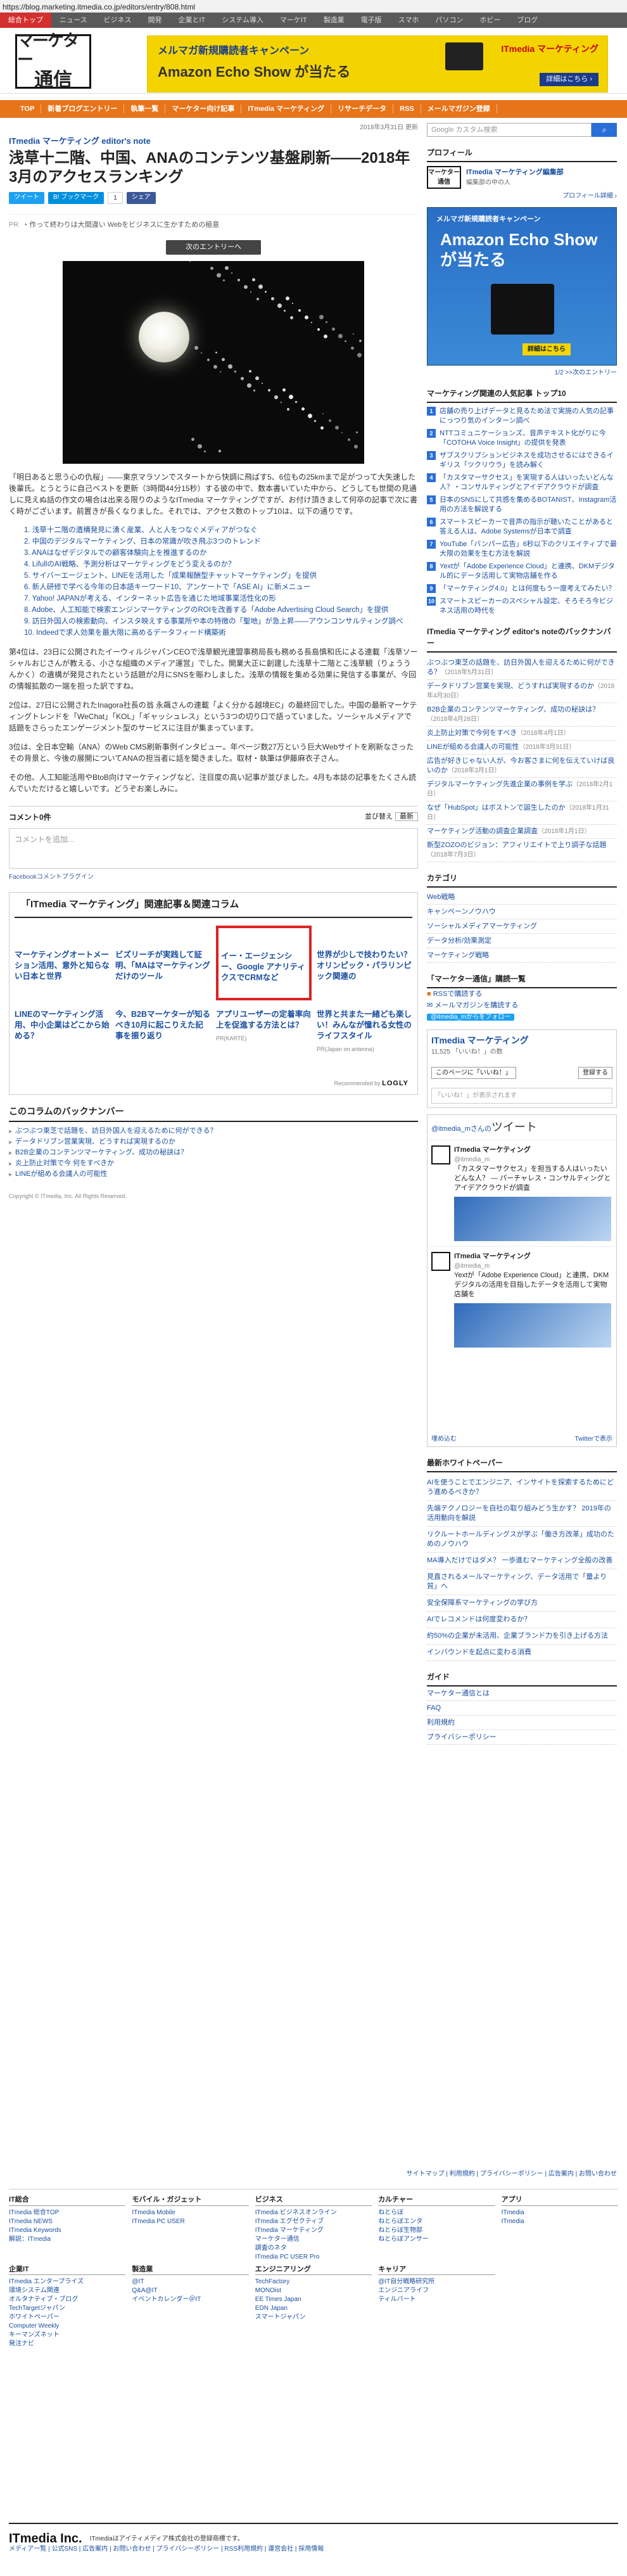 This screenshot has width=627, height=2576. Describe the element at coordinates (125, 633) in the screenshot. I see `ranking-link: 10. Indeedで求人効果を最大限に高めるデータフィード構築術` at that location.